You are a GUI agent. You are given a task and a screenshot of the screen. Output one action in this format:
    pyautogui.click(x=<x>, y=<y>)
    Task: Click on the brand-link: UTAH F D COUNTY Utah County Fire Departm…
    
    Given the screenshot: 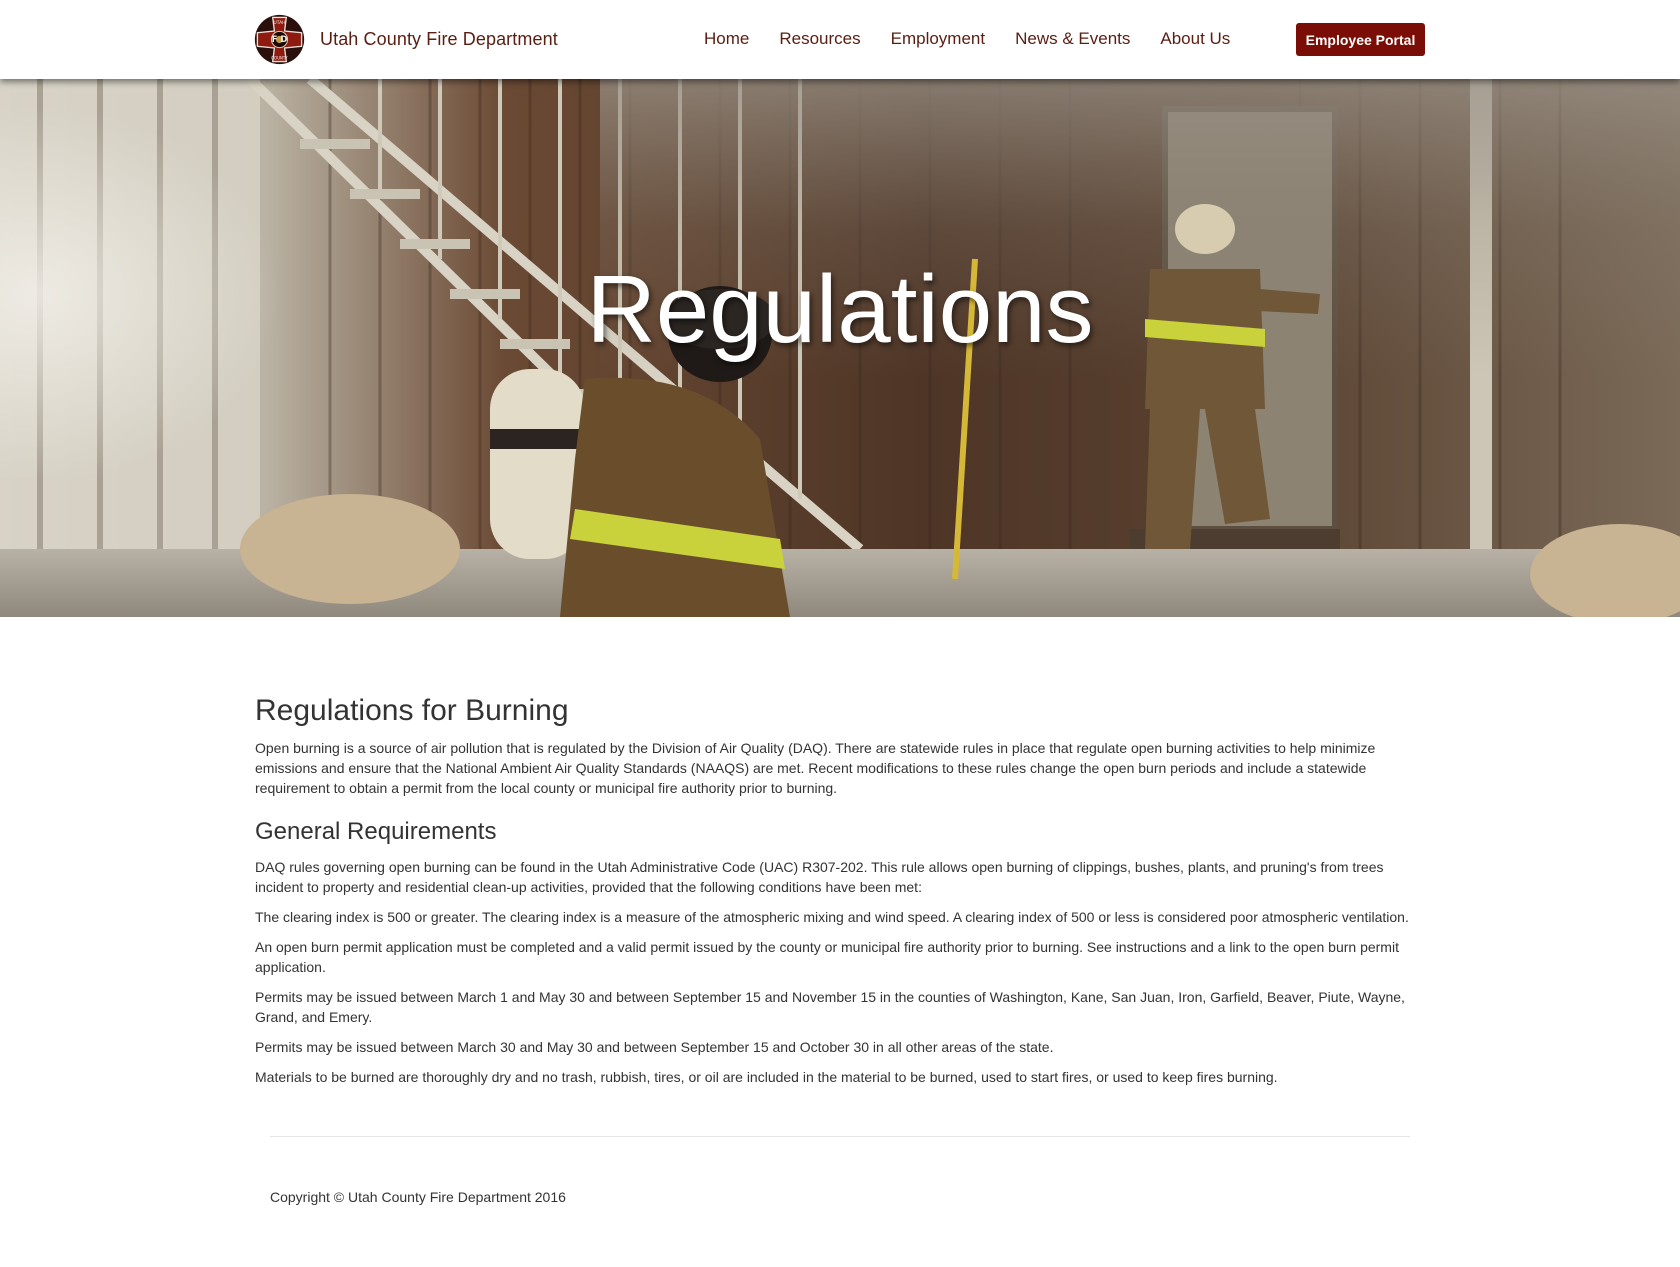 What is the action you would take?
    pyautogui.click(x=406, y=39)
    